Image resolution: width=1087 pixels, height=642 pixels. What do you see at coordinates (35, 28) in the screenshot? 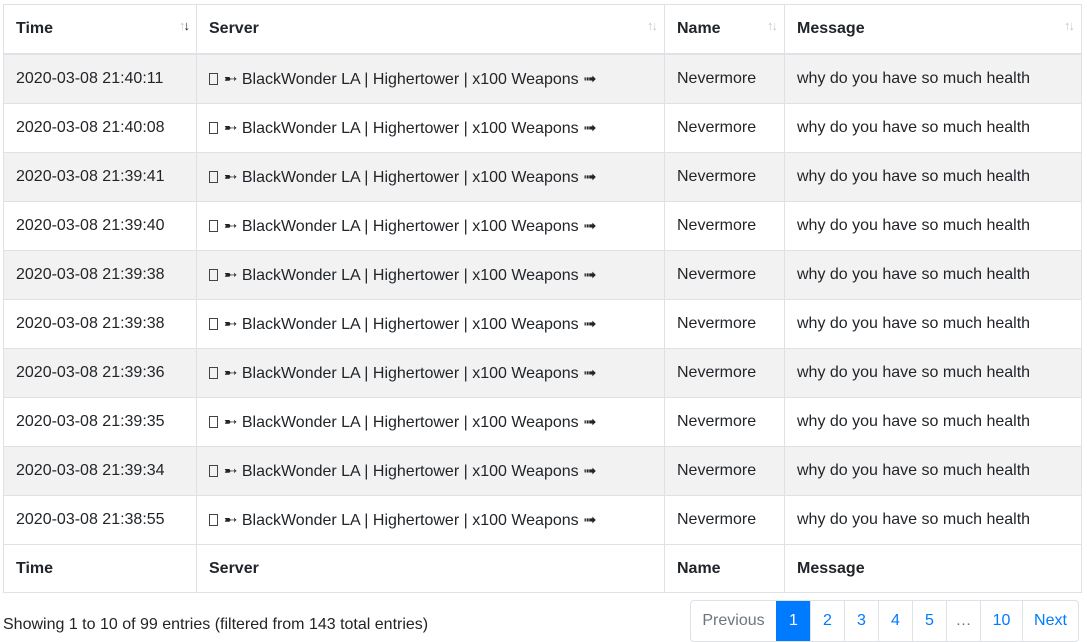
I see `column-header-label: Time` at bounding box center [35, 28].